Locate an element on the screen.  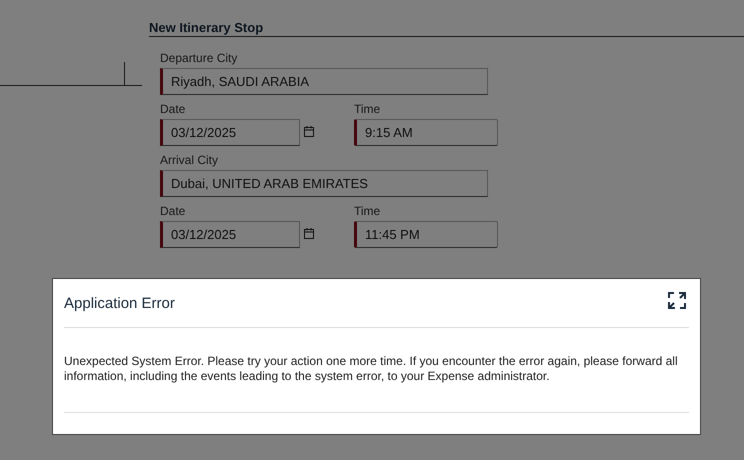
time-field: 11:45 PM is located at coordinates (426, 234).